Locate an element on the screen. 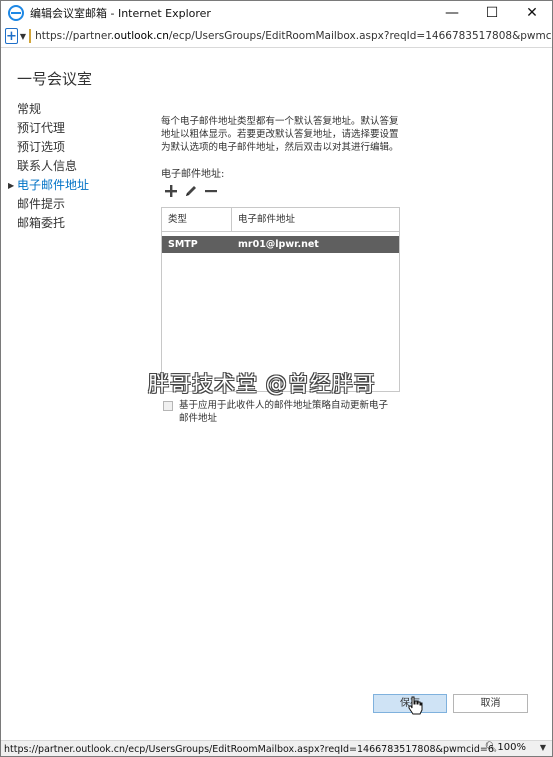 The width and height of the screenshot is (553, 757). window-controls: — ☐ ✕ is located at coordinates (492, 13).